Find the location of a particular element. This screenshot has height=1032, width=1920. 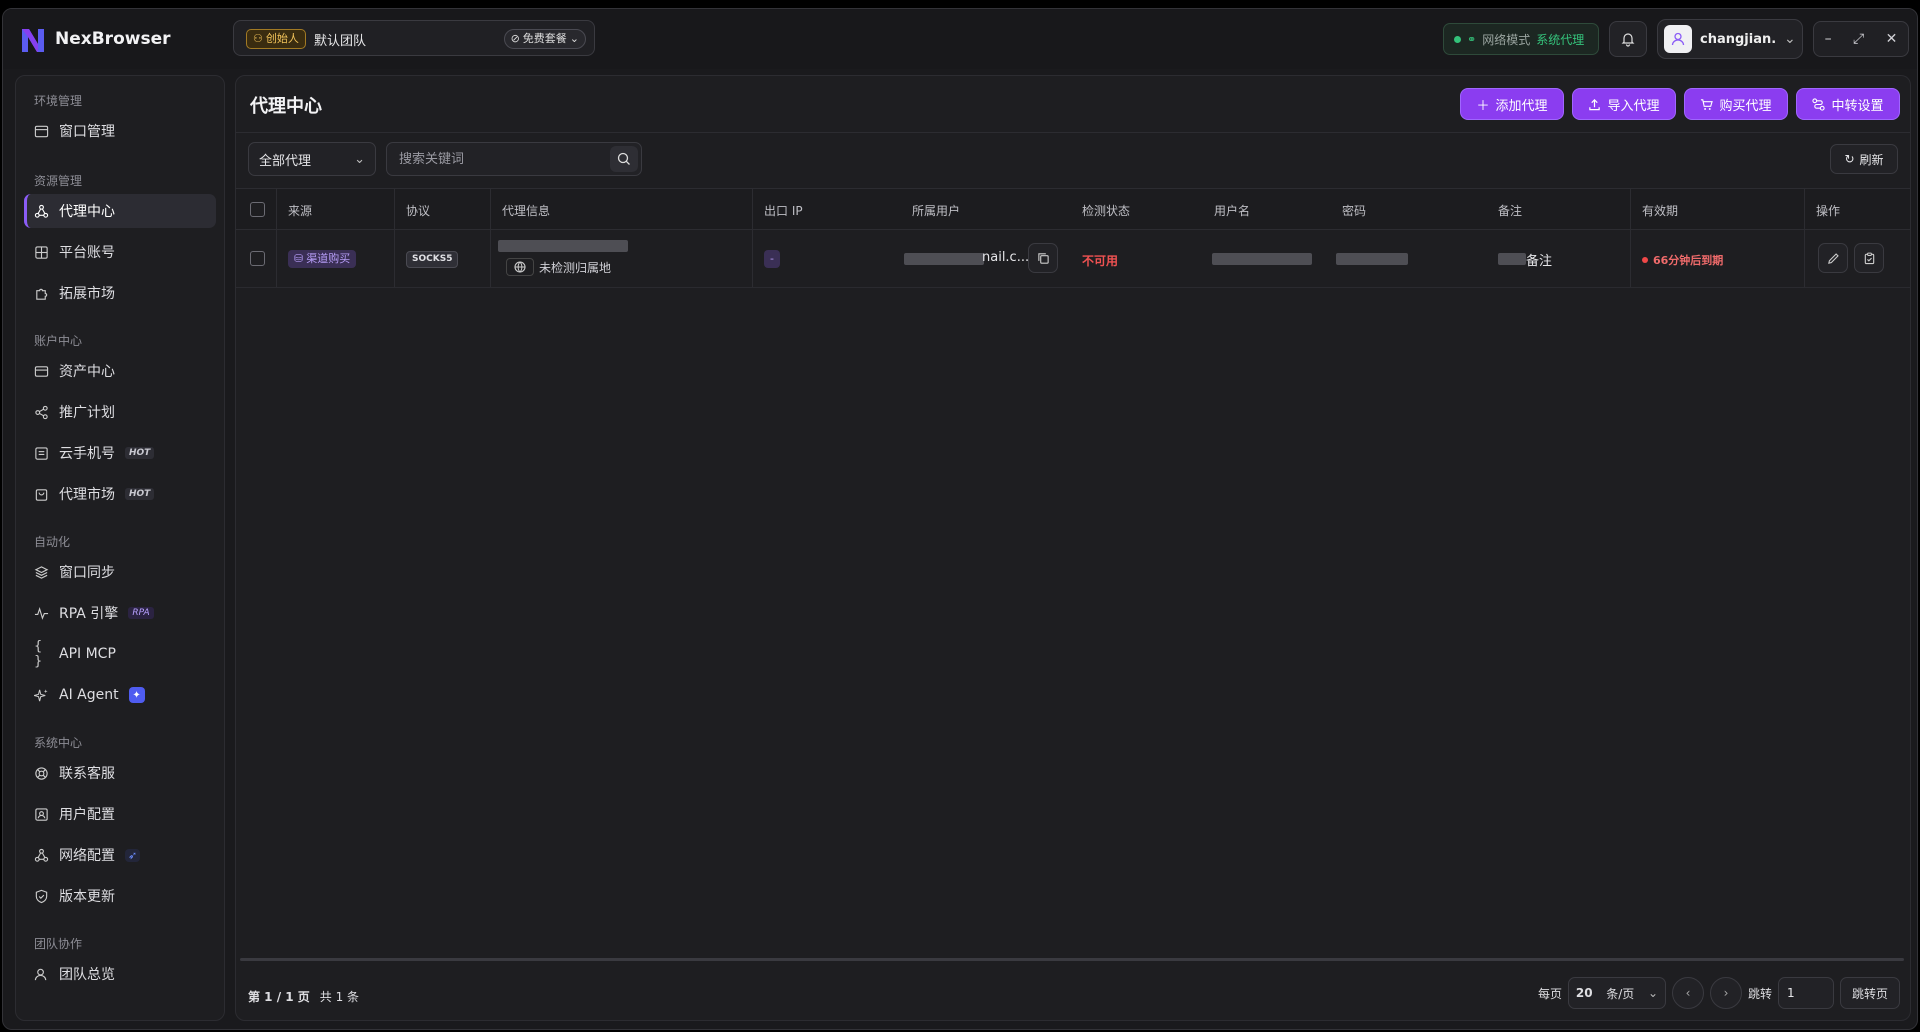

ai-badge-icon: ✦ is located at coordinates (136, 695).